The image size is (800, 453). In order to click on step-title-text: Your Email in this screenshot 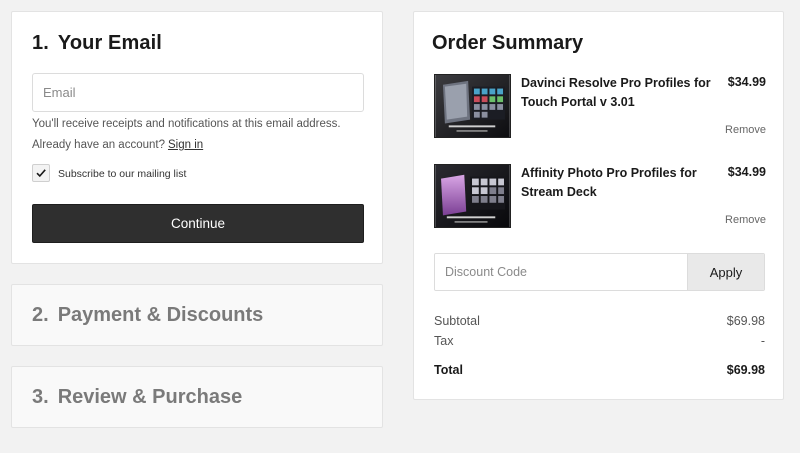, I will do `click(109, 43)`.